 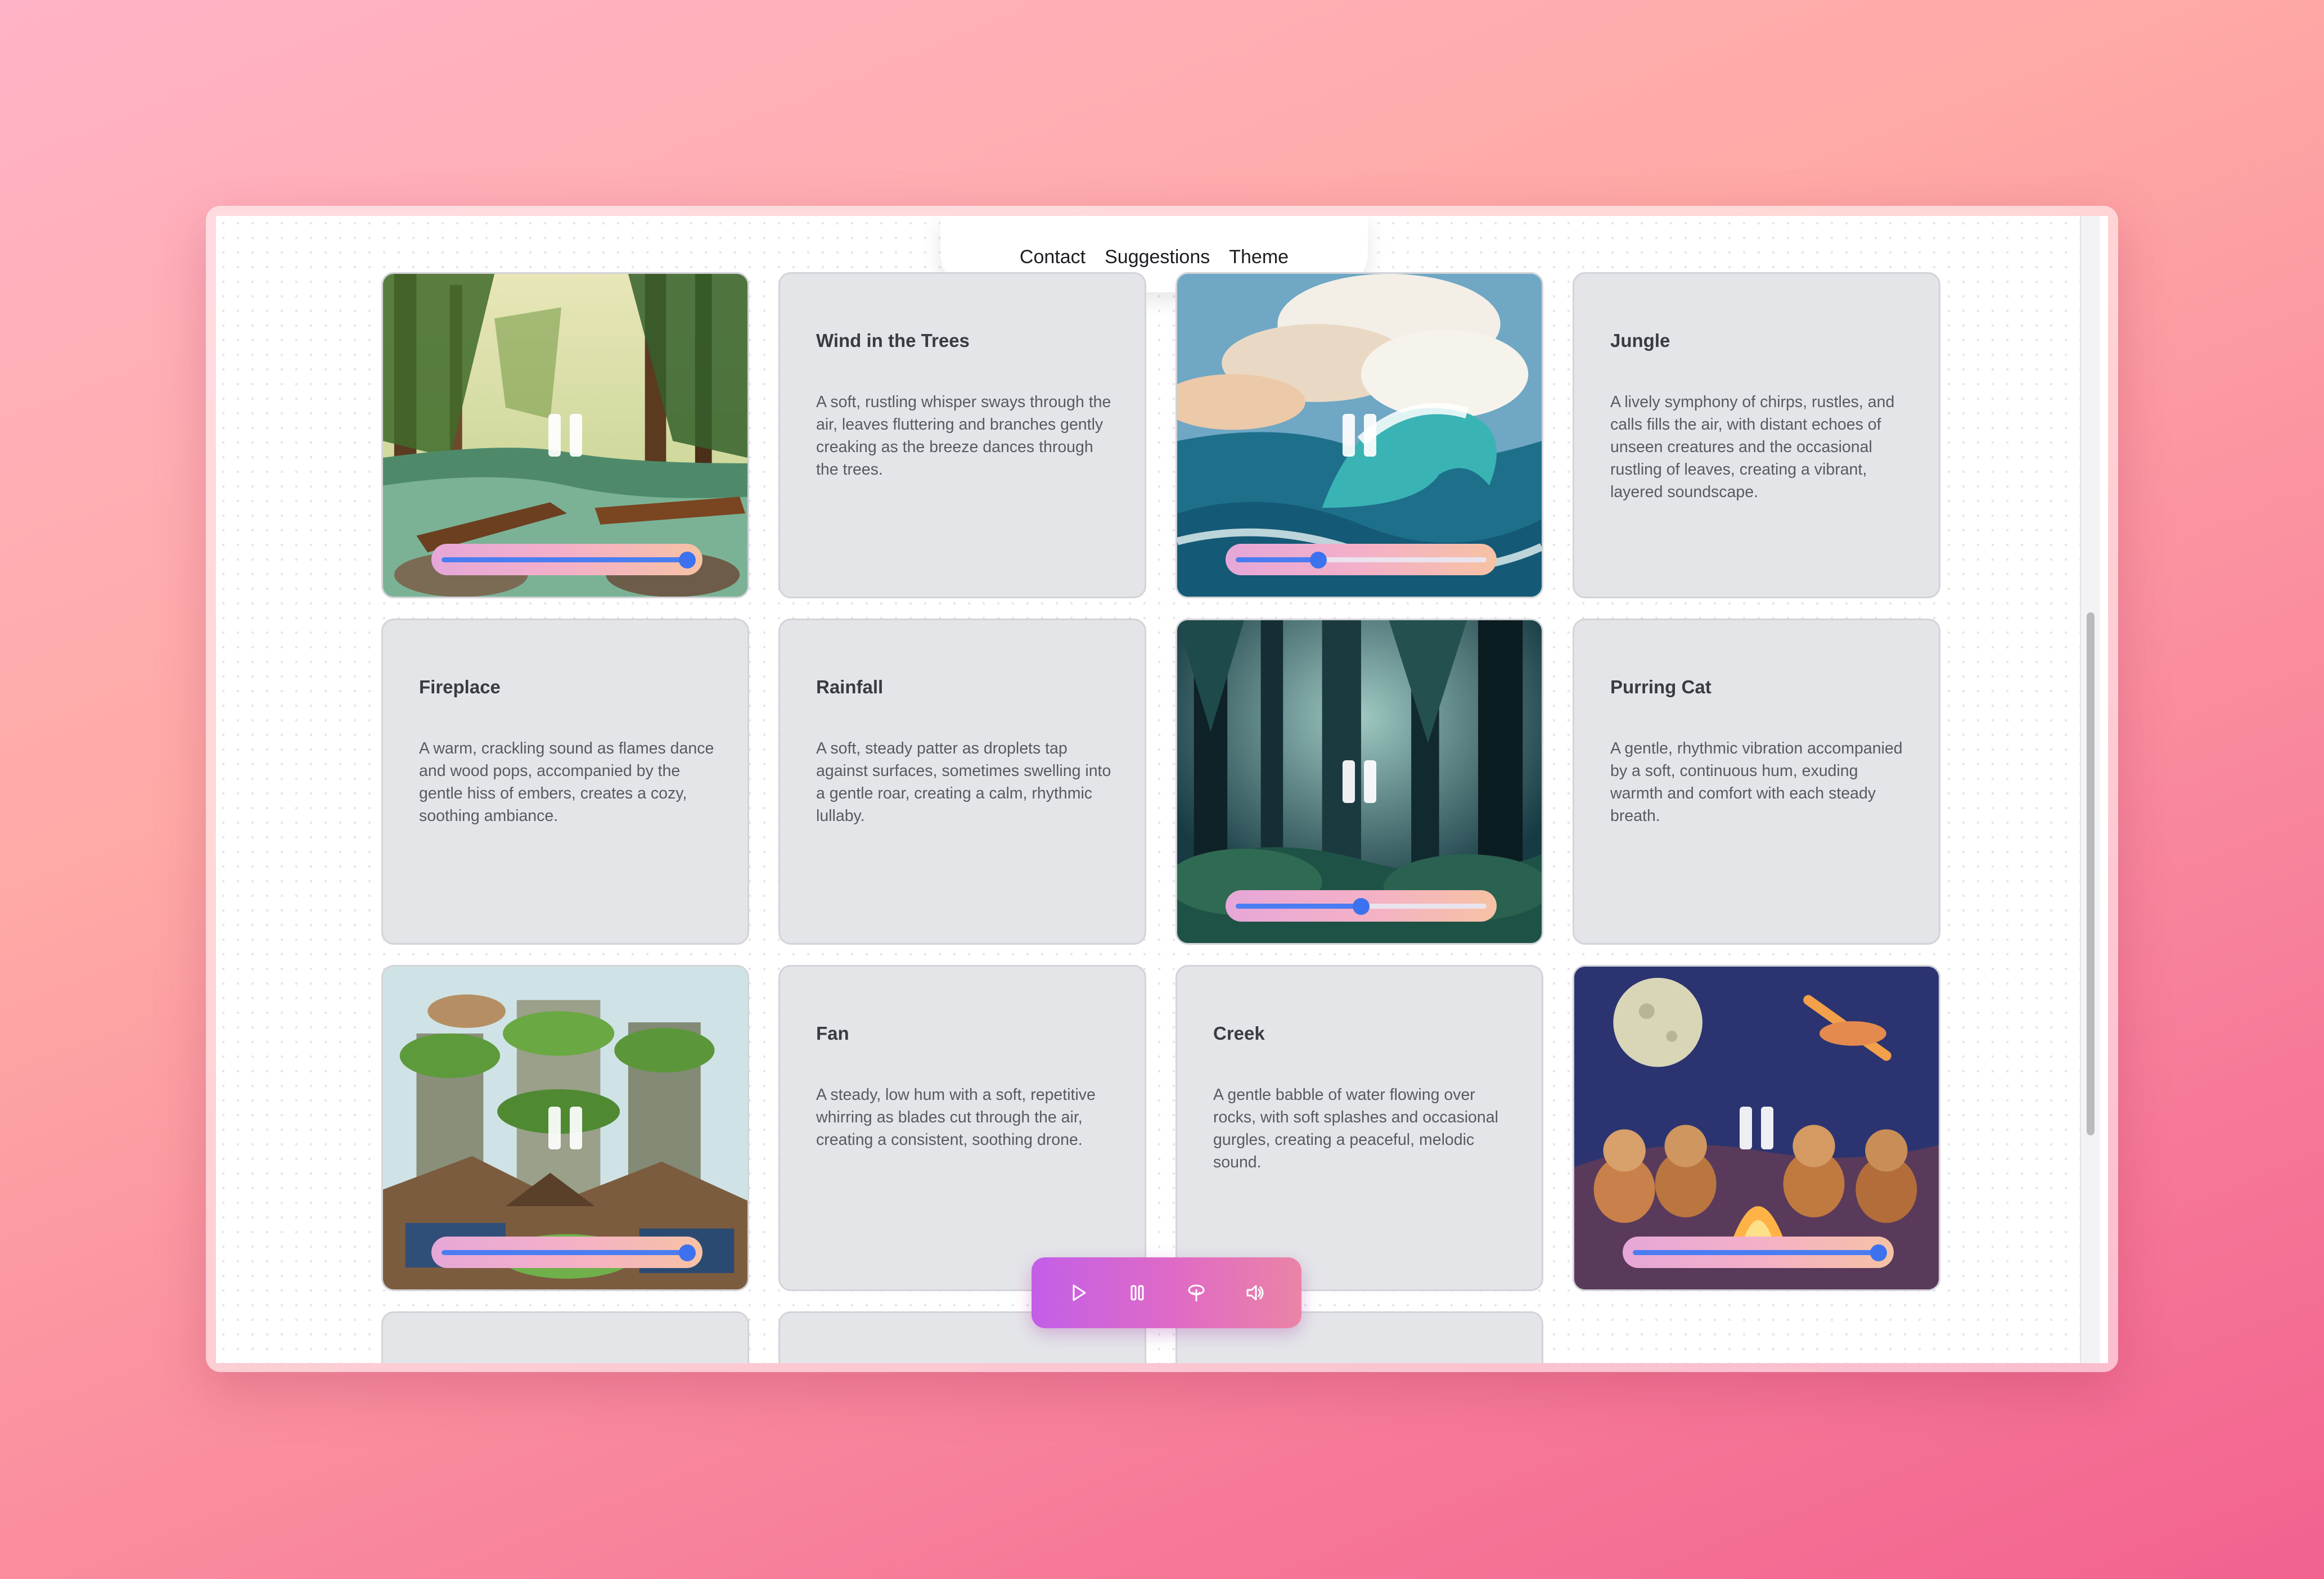 I want to click on sound-card-forest-river, so click(x=565, y=435).